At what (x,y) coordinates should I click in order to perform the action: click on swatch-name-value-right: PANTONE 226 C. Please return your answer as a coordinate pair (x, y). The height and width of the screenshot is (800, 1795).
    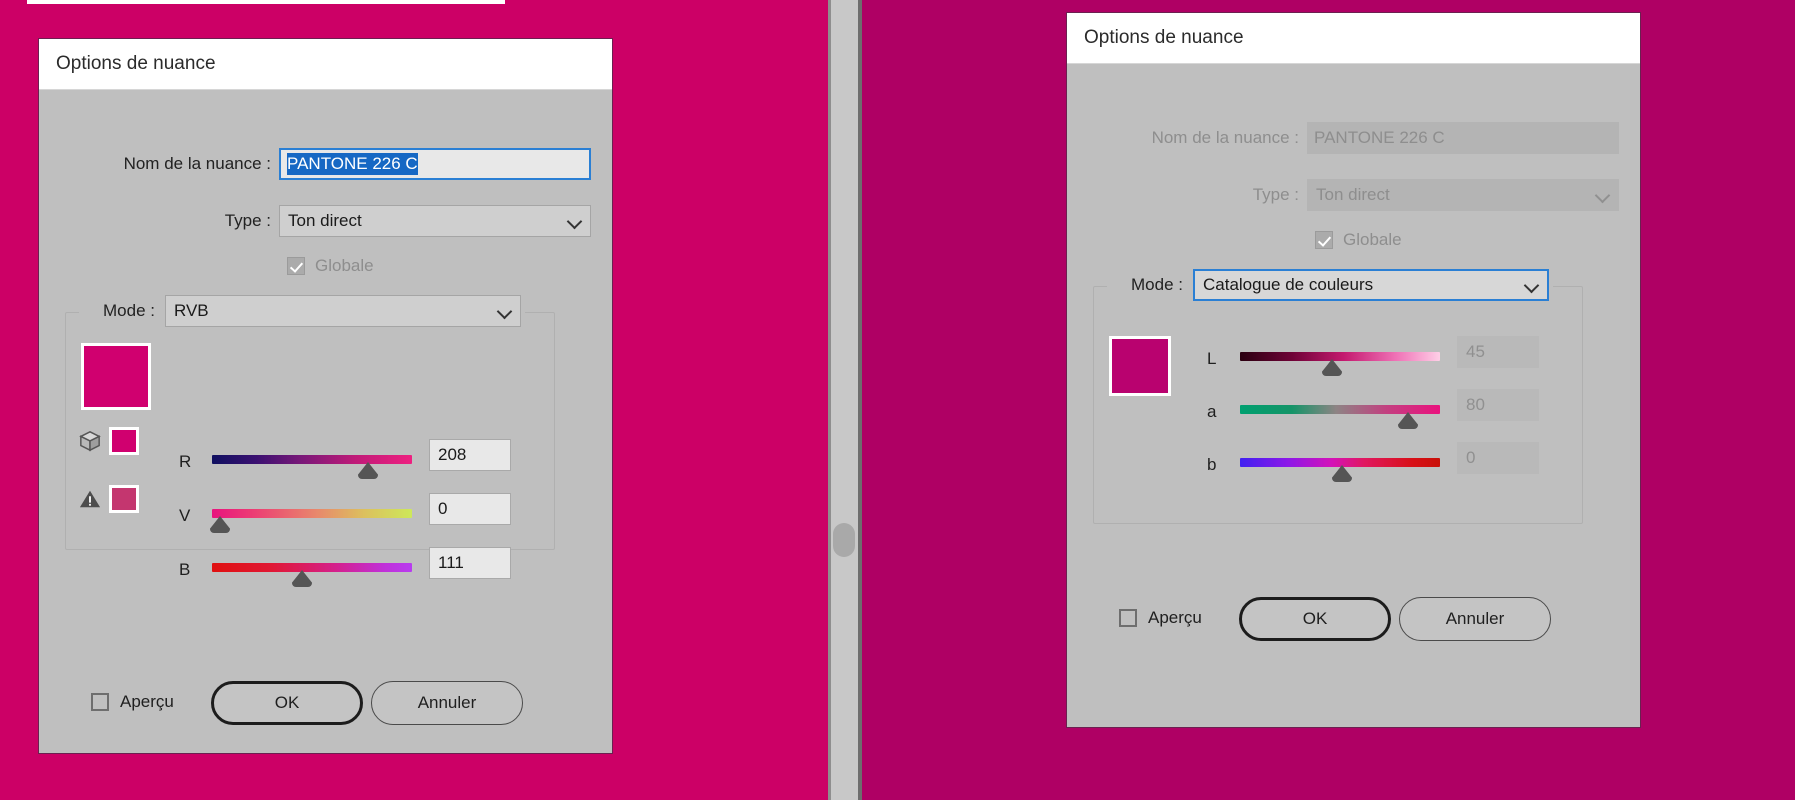
    Looking at the image, I should click on (1379, 137).